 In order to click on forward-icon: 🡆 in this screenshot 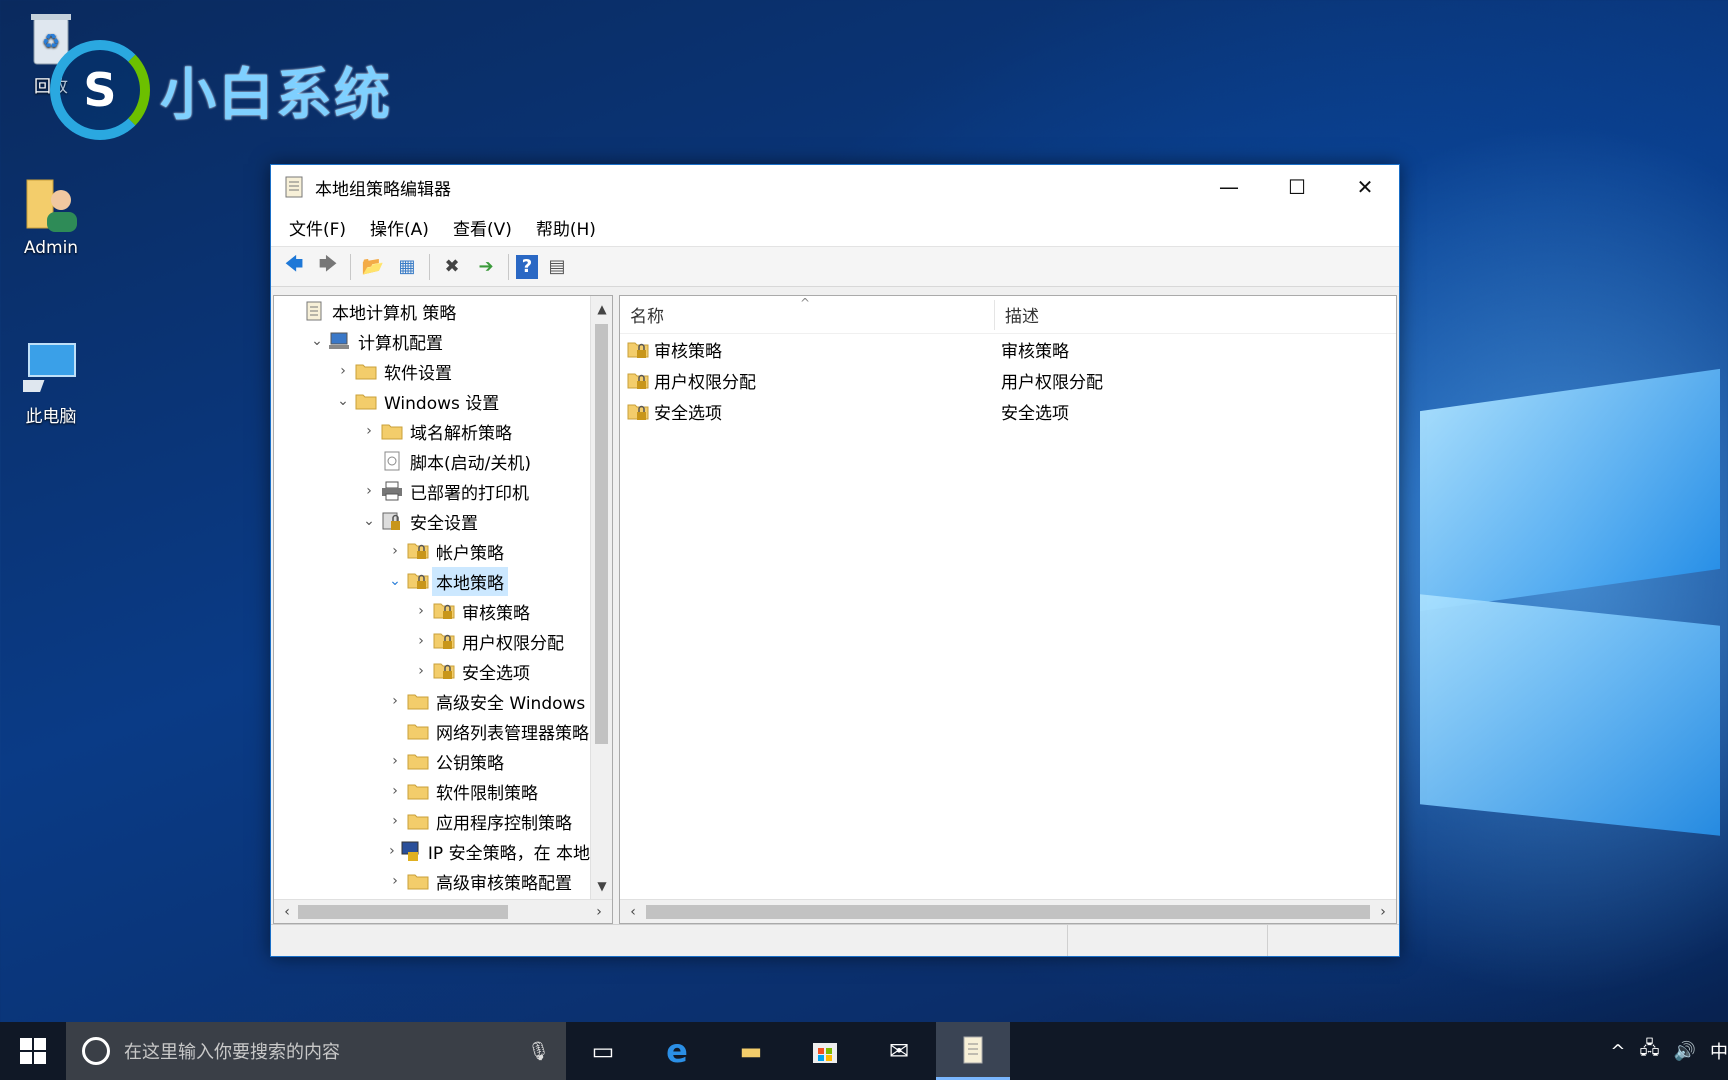, I will do `click(328, 267)`.